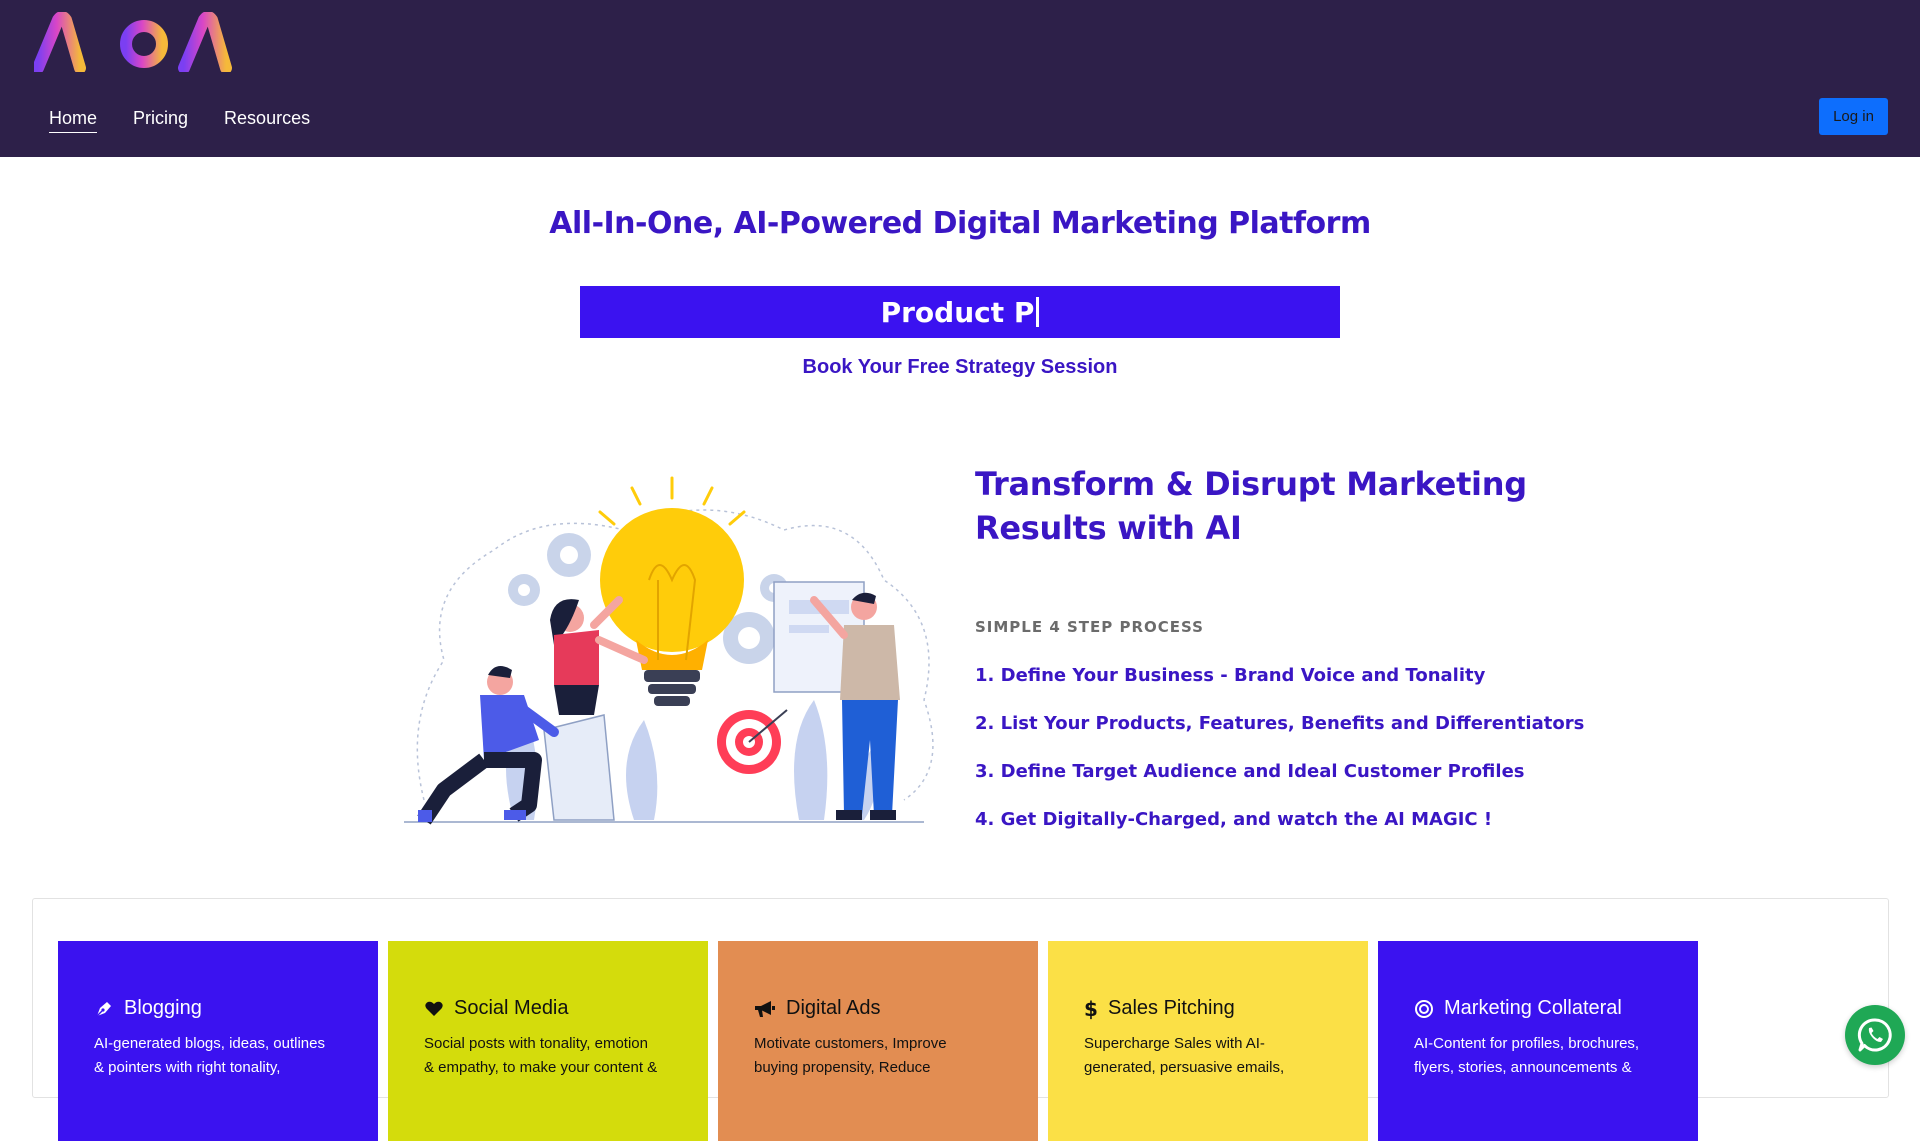  I want to click on heart-icon, so click(434, 1008).